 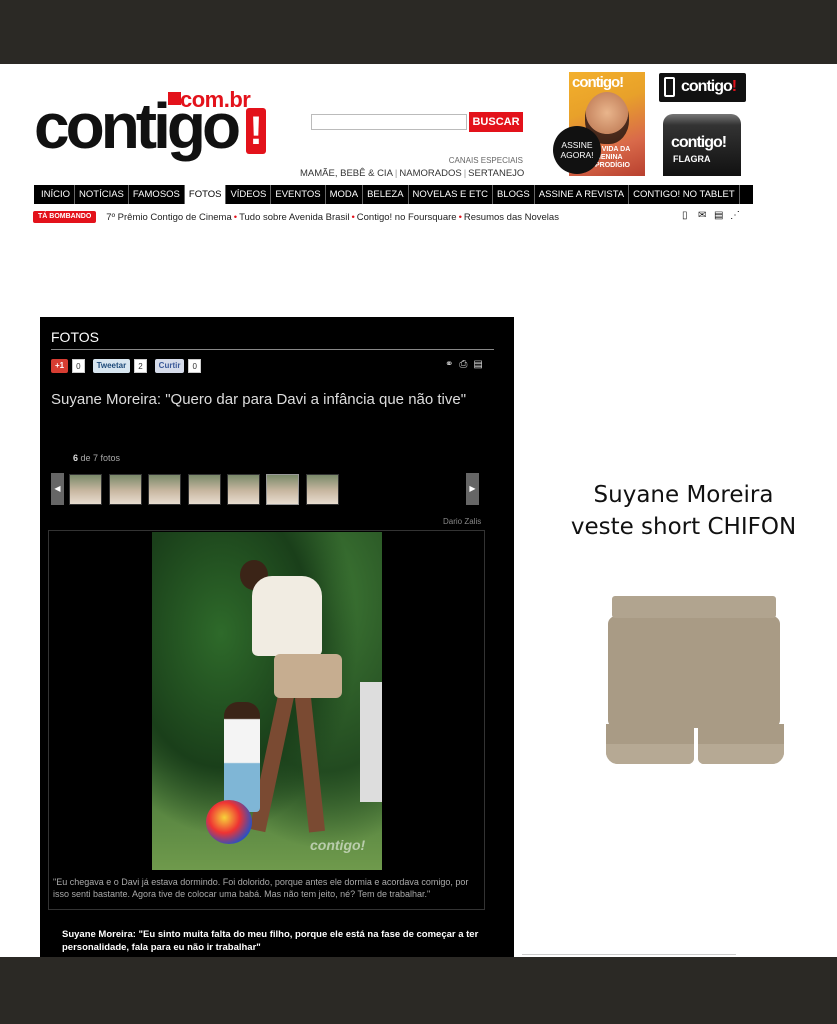 What do you see at coordinates (205, 194) in the screenshot?
I see `nav-item-fotos: FOTOS` at bounding box center [205, 194].